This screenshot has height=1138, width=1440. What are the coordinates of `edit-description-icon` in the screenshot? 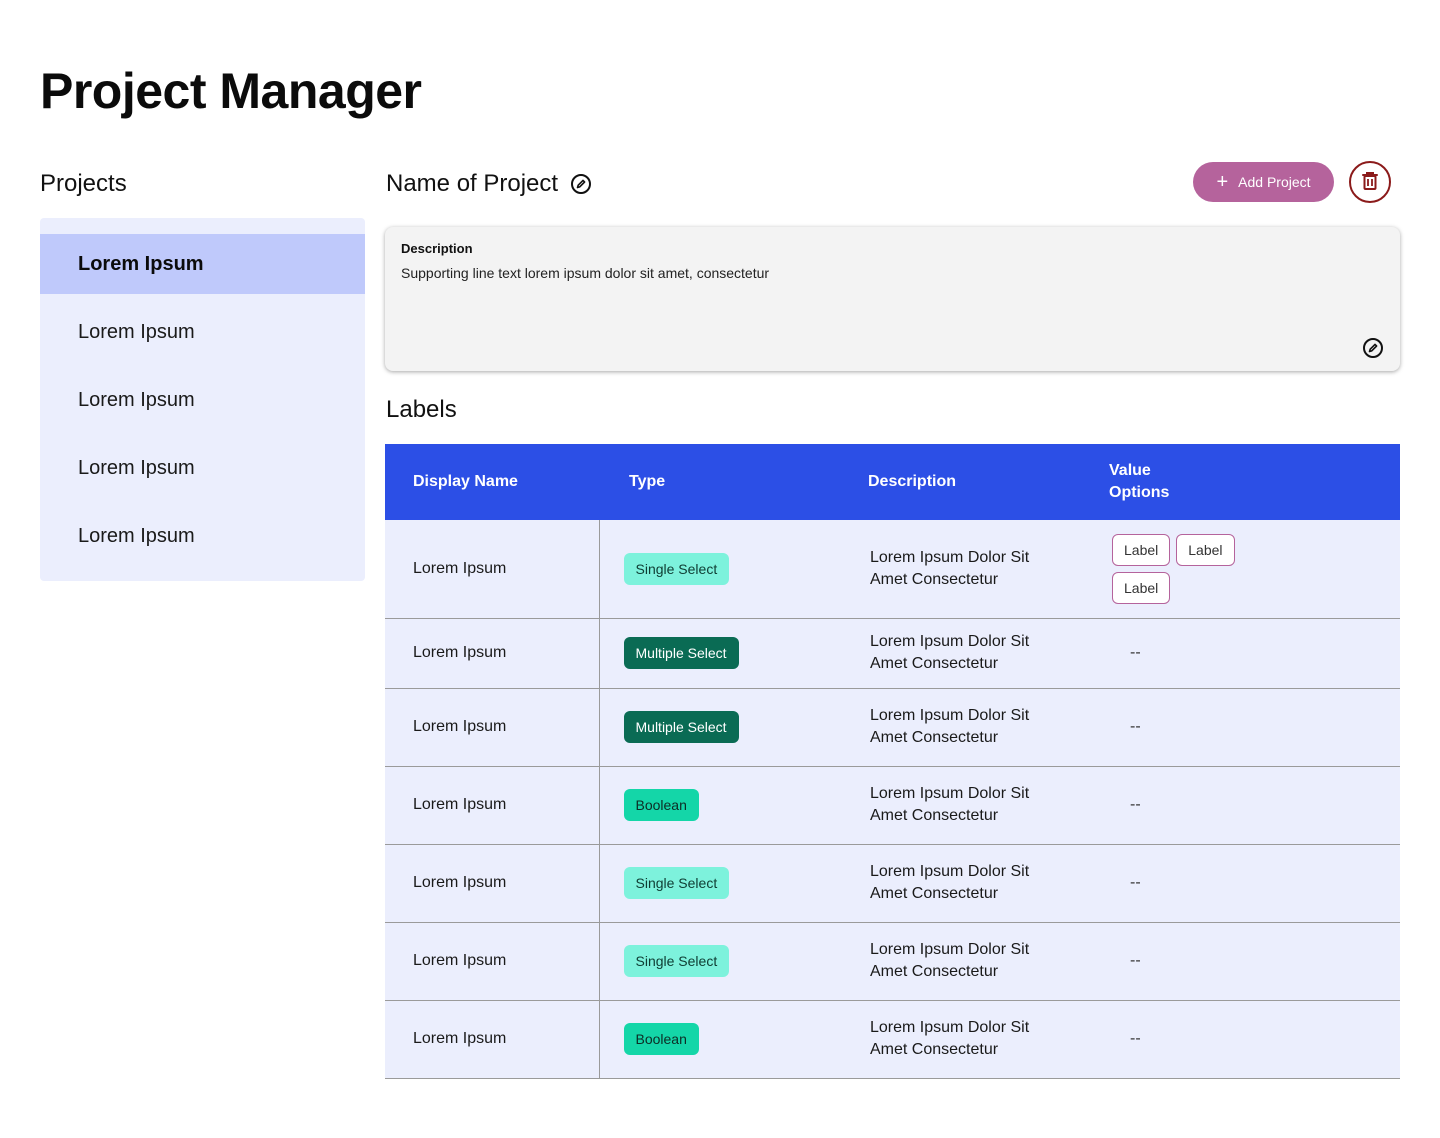 It's located at (1373, 348).